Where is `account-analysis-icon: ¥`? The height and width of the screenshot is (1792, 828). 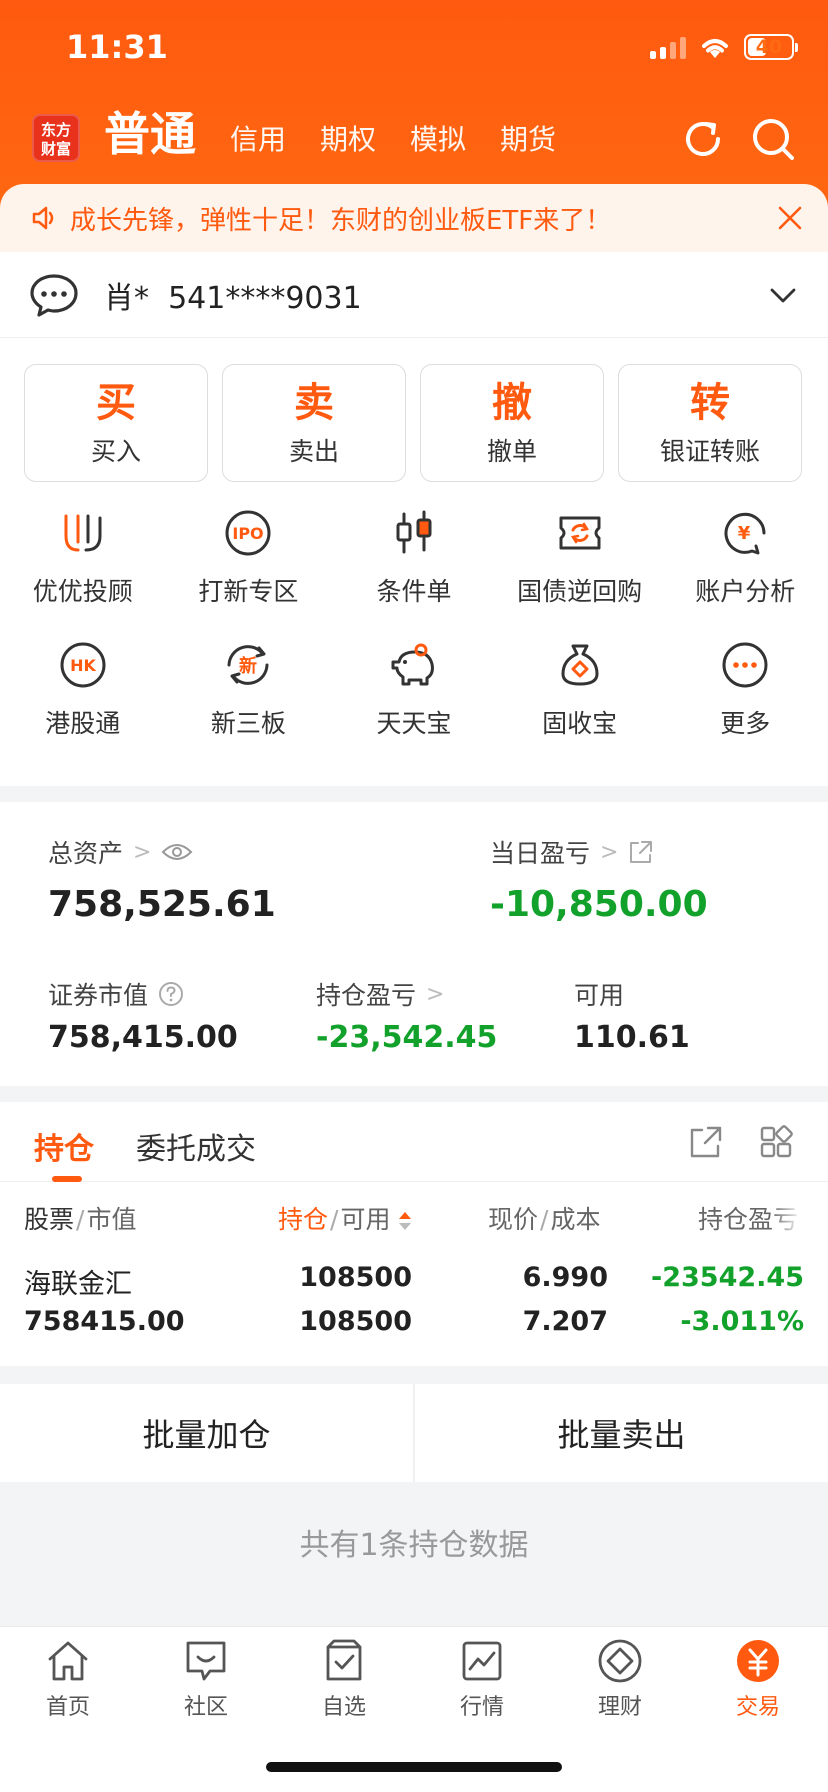
account-analysis-icon: ¥ is located at coordinates (745, 533).